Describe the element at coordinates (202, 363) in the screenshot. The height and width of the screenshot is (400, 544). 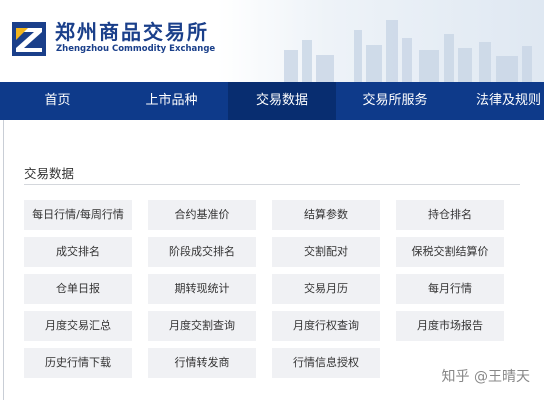
I see `link-quote-vendors: 行情转发商` at that location.